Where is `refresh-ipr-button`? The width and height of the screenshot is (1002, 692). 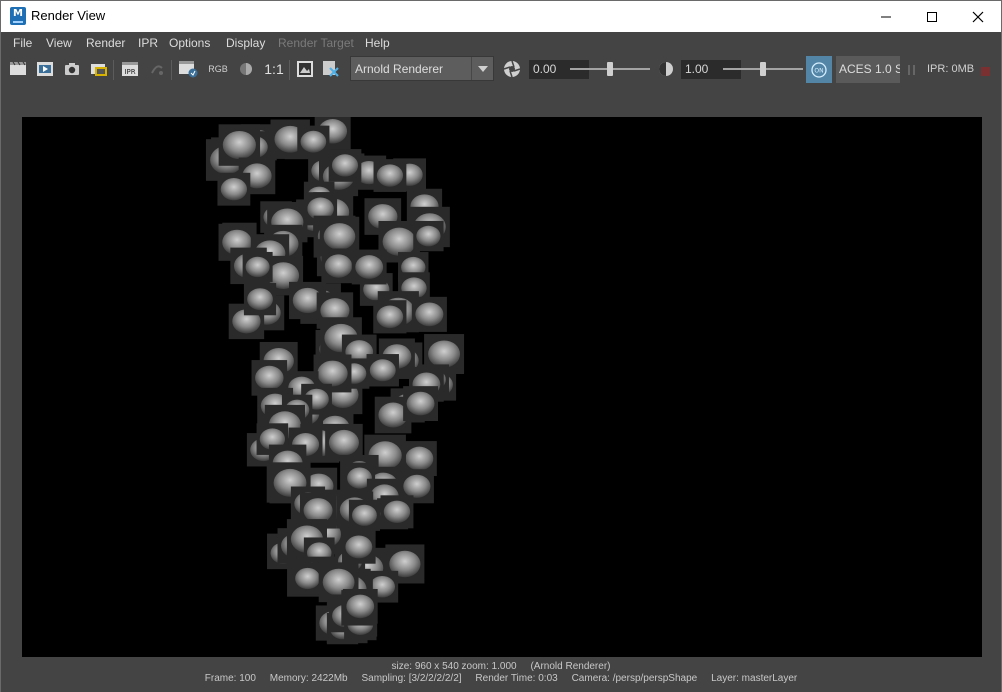
refresh-ipr-button is located at coordinates (157, 69).